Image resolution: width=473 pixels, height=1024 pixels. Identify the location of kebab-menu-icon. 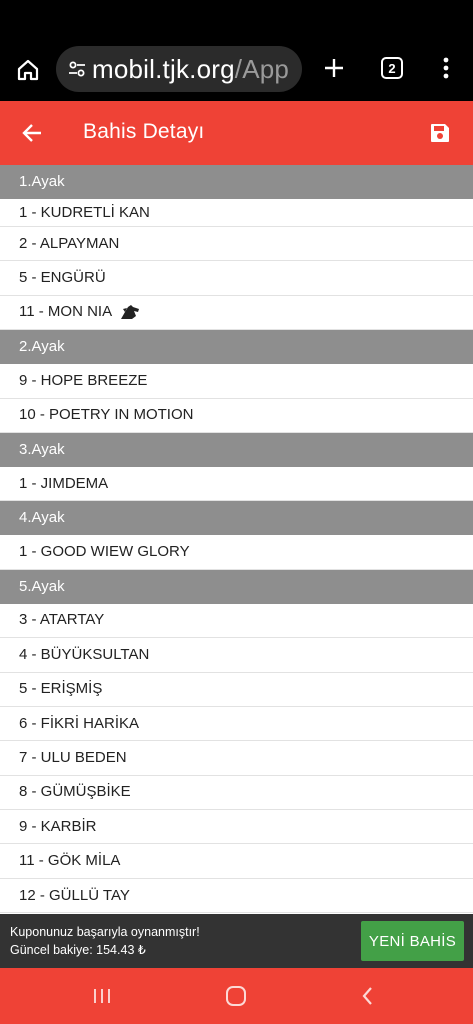
(446, 68).